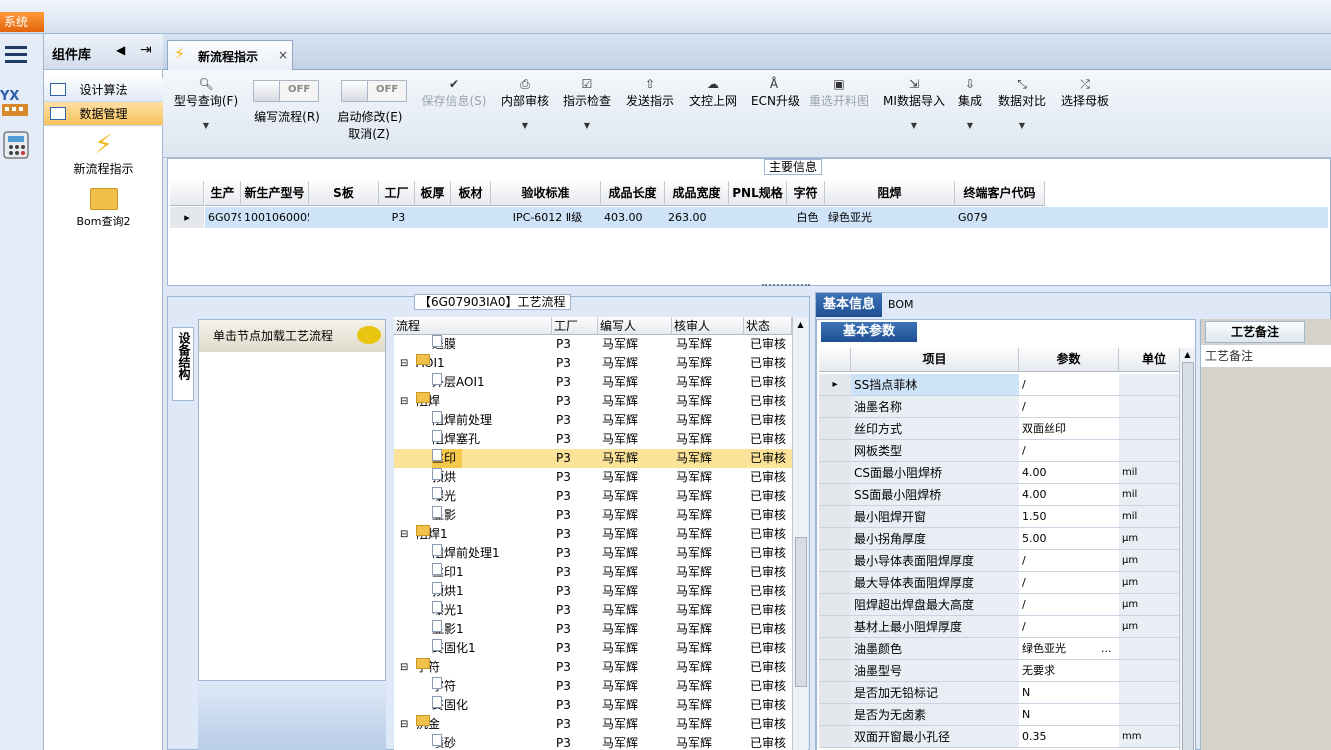  What do you see at coordinates (806, 217) in the screenshot?
I see `main-info-cell: 白色` at bounding box center [806, 217].